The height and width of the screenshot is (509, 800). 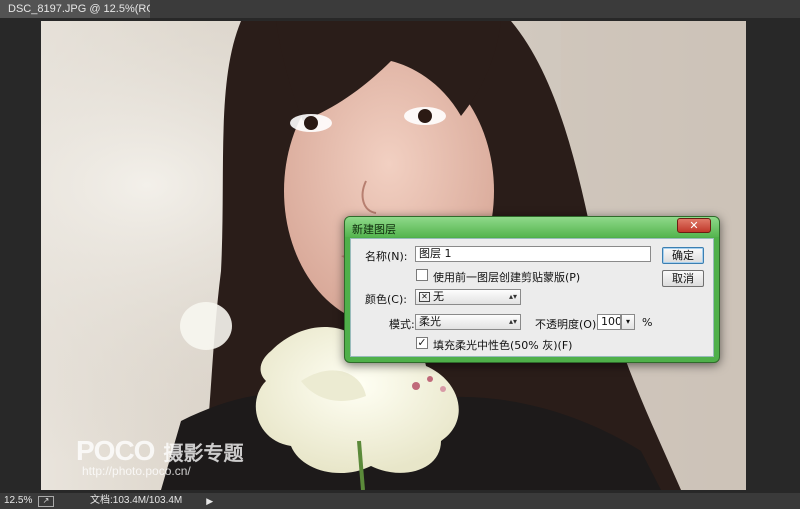 What do you see at coordinates (438, 296) in the screenshot?
I see `color-value: 无` at bounding box center [438, 296].